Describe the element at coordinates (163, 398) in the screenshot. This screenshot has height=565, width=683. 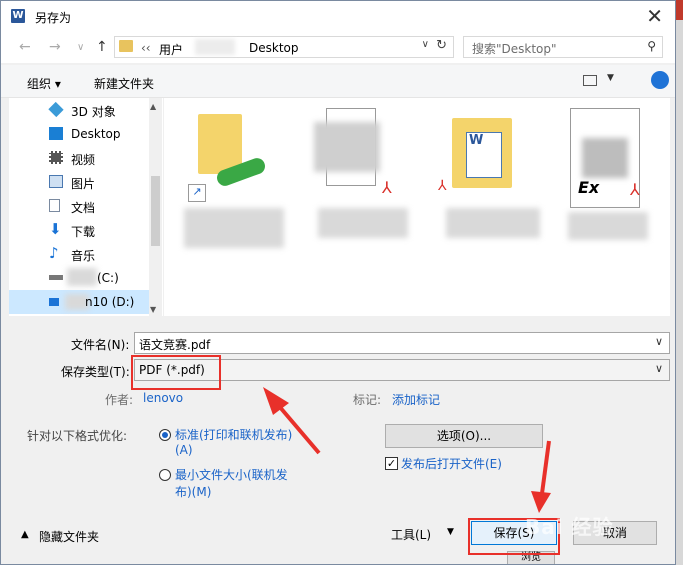
I see `author-value: lenovo` at that location.